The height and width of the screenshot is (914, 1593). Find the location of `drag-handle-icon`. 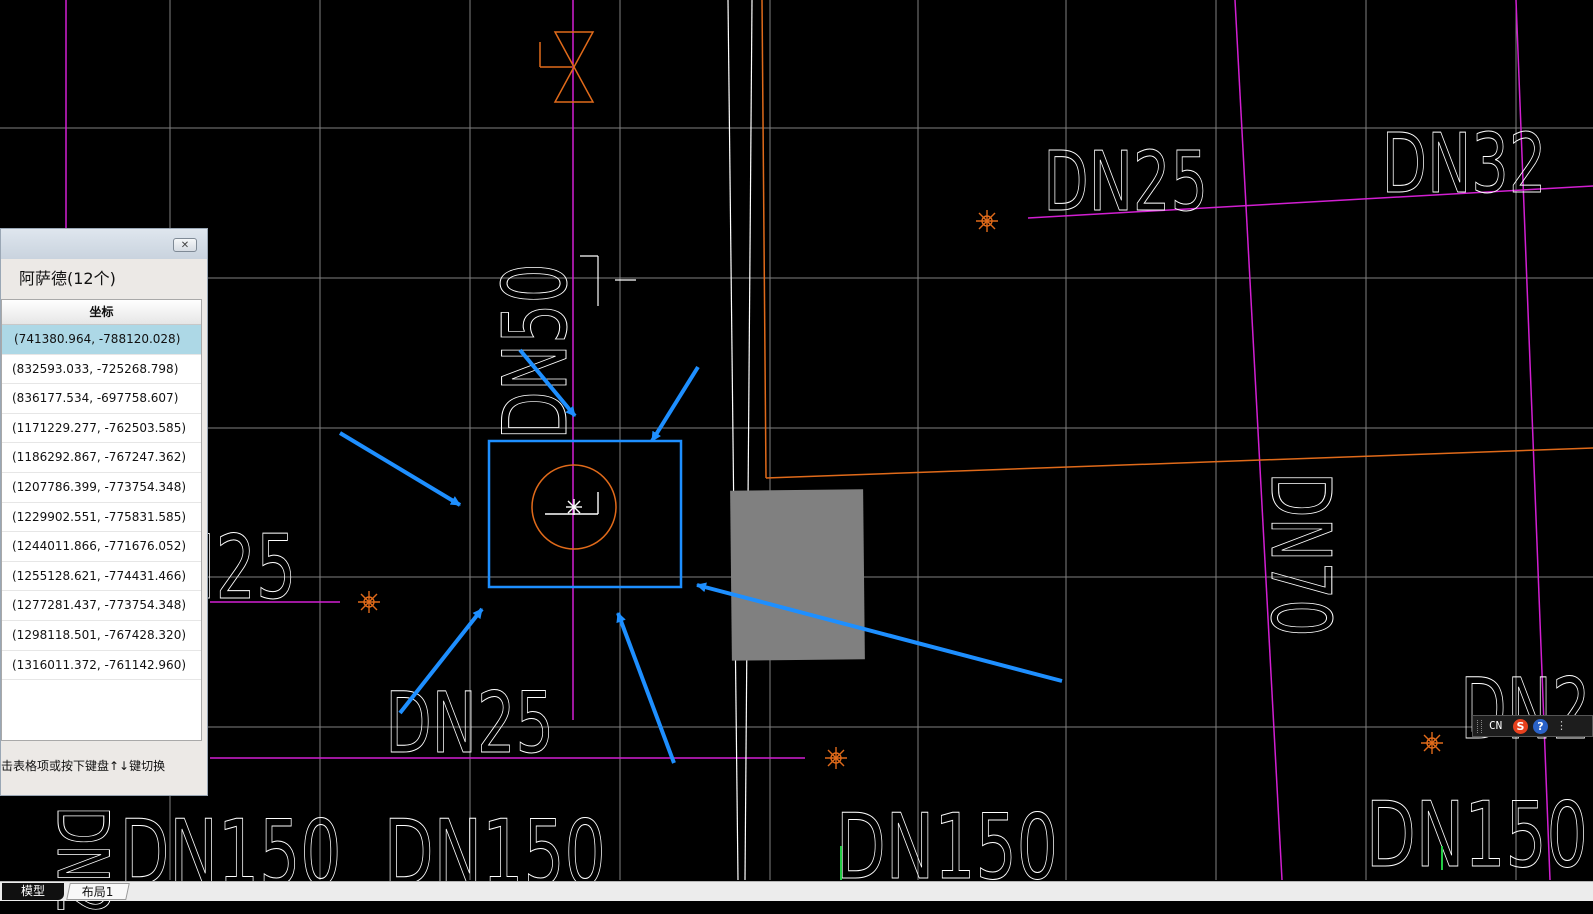

drag-handle-icon is located at coordinates (1479, 726).